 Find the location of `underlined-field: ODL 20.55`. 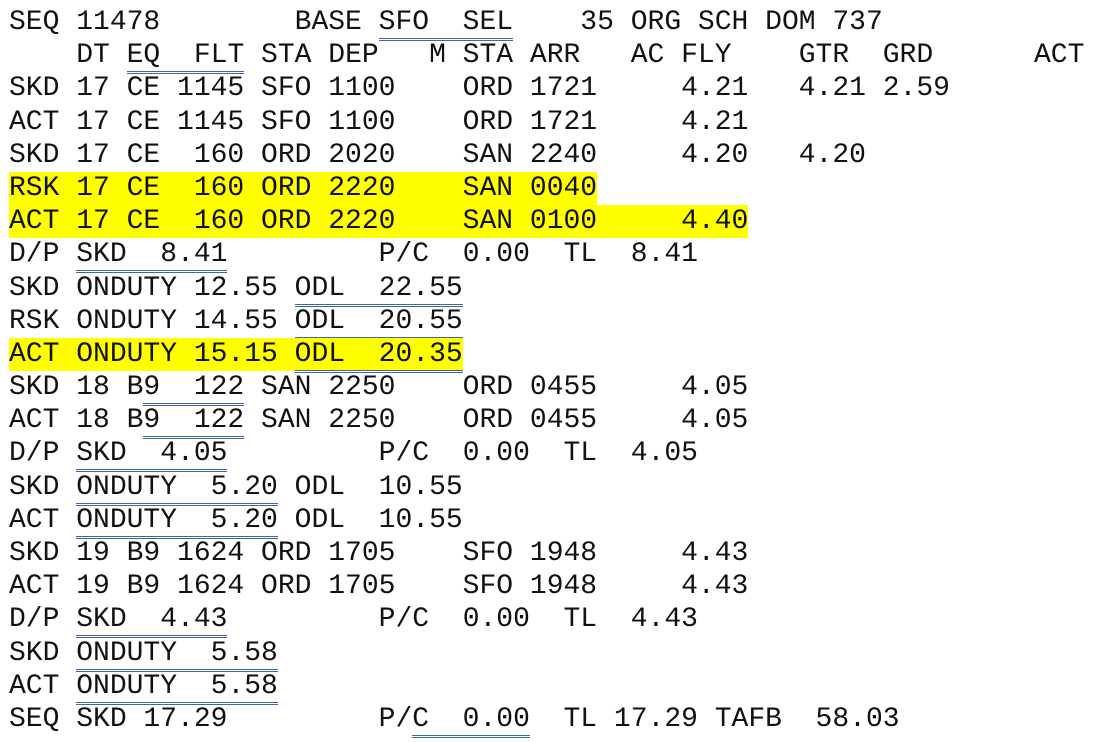

underlined-field: ODL 20.55 is located at coordinates (378, 322).